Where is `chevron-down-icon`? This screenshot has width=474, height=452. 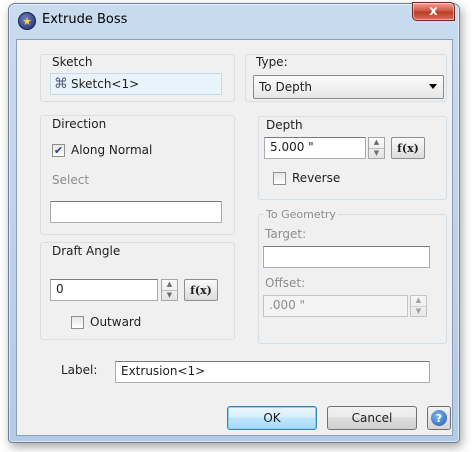
chevron-down-icon is located at coordinates (433, 86).